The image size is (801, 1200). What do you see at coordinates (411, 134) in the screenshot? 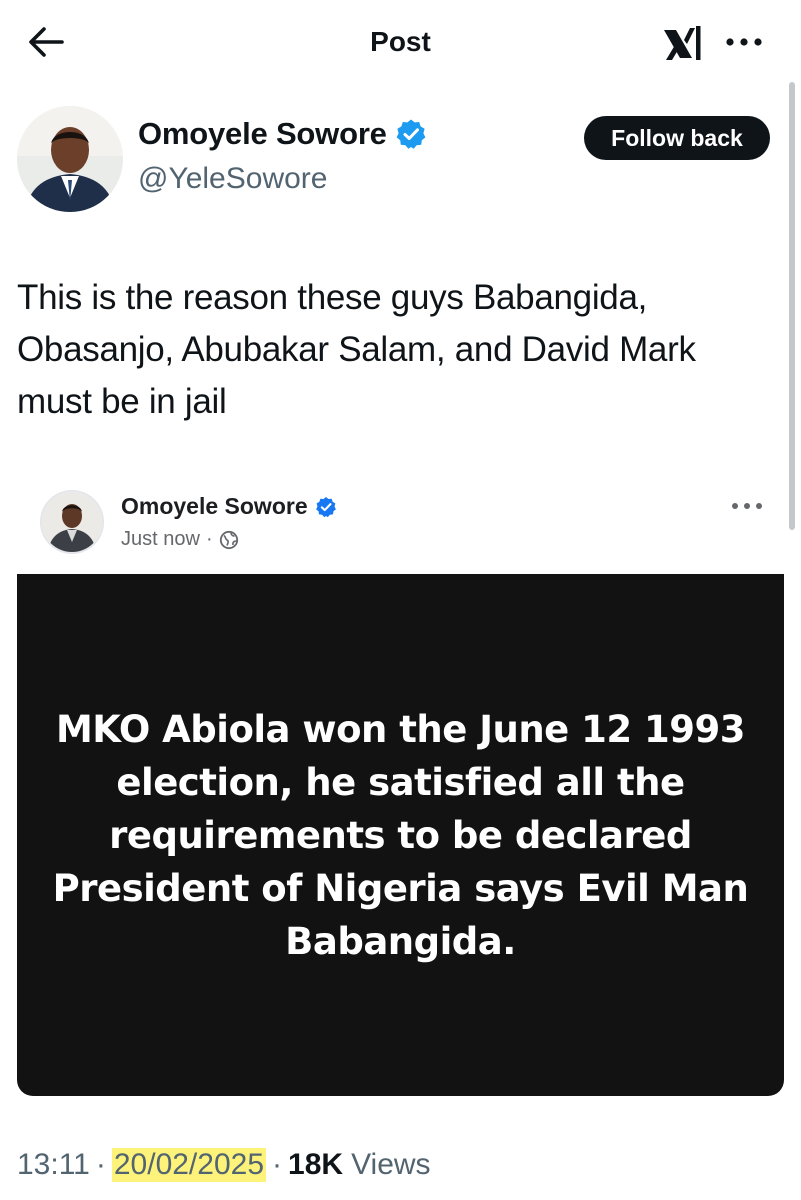
I see `verified-badge-icon` at bounding box center [411, 134].